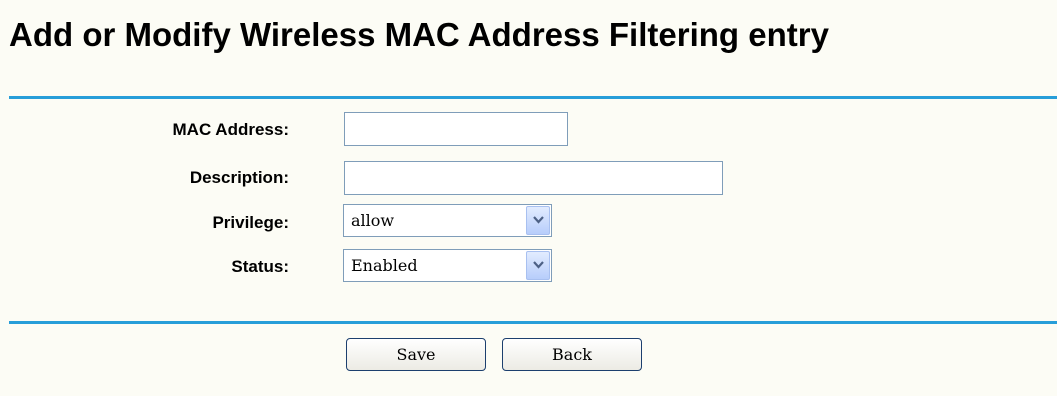  What do you see at coordinates (373, 220) in the screenshot?
I see `privilege-selected-value: allow` at bounding box center [373, 220].